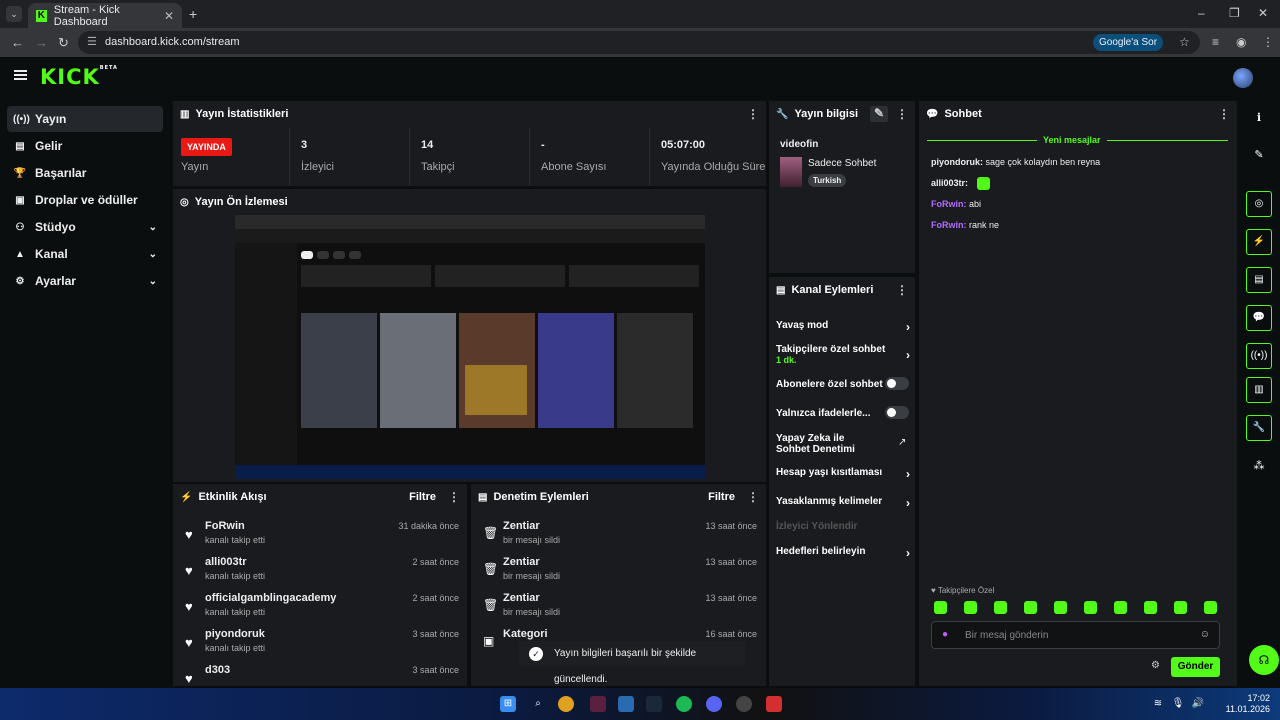 The width and height of the screenshot is (1280, 720). I want to click on clip-icon: ◎, so click(1259, 204).